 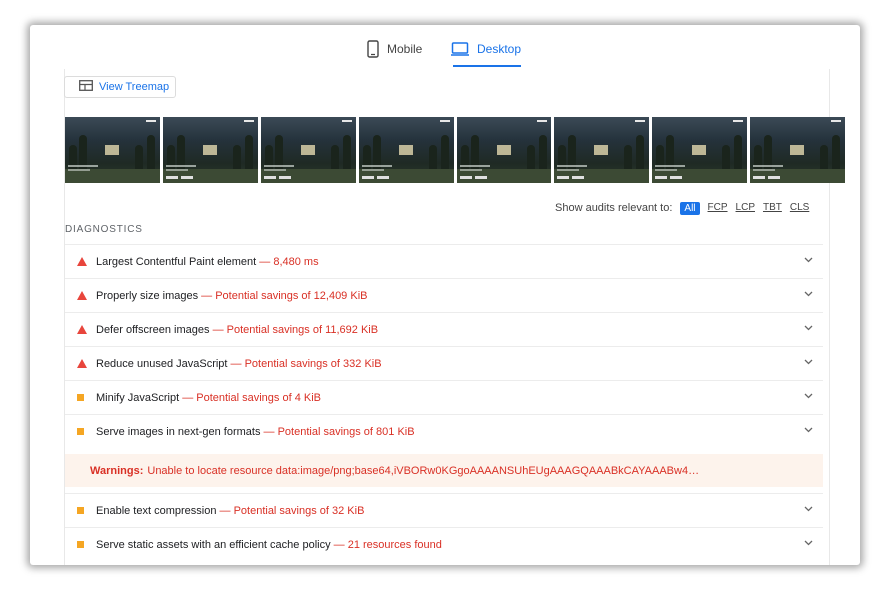 What do you see at coordinates (690, 208) in the screenshot?
I see `filter-chip-all: All` at bounding box center [690, 208].